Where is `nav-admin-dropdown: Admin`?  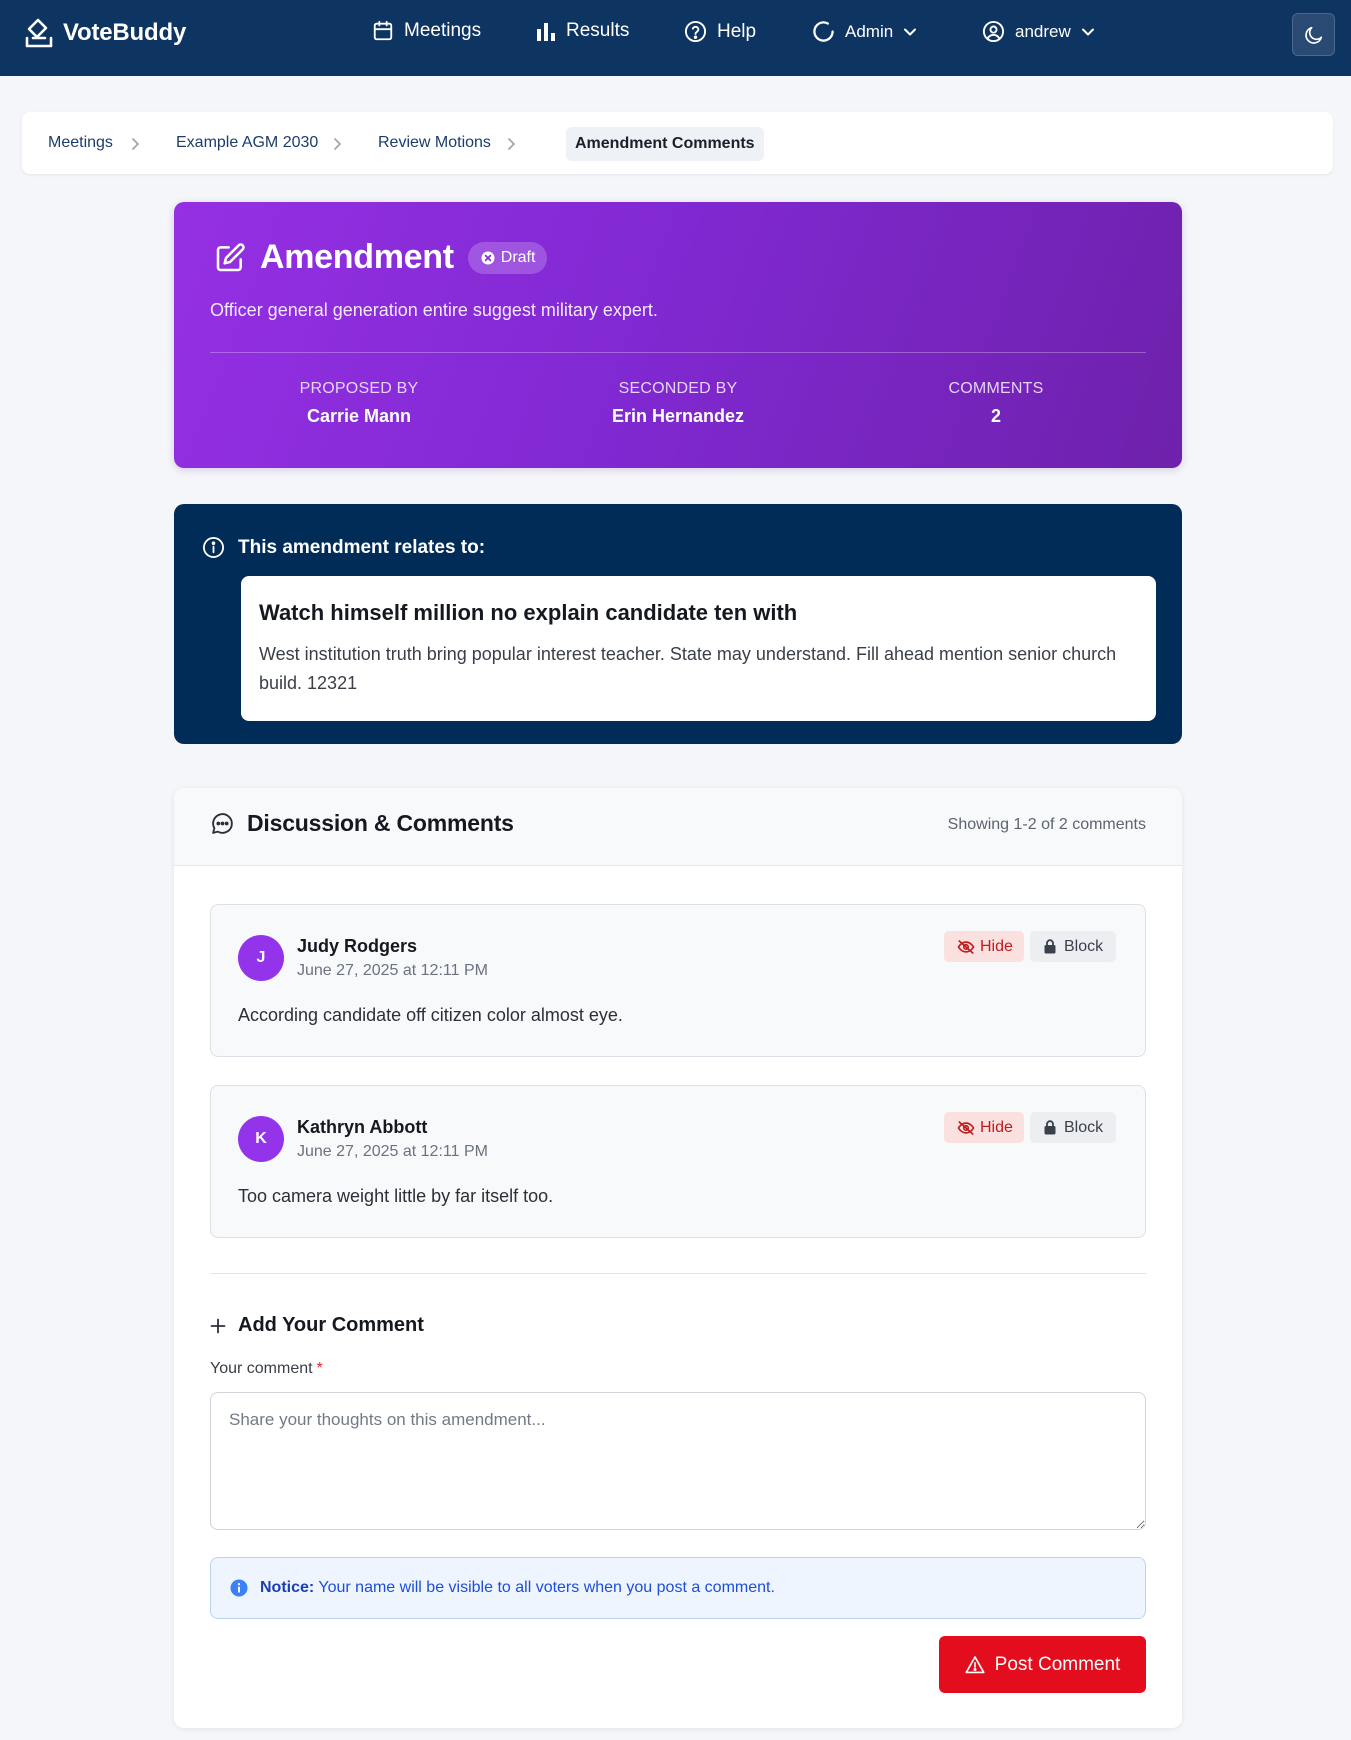
nav-admin-dropdown: Admin is located at coordinates (864, 31).